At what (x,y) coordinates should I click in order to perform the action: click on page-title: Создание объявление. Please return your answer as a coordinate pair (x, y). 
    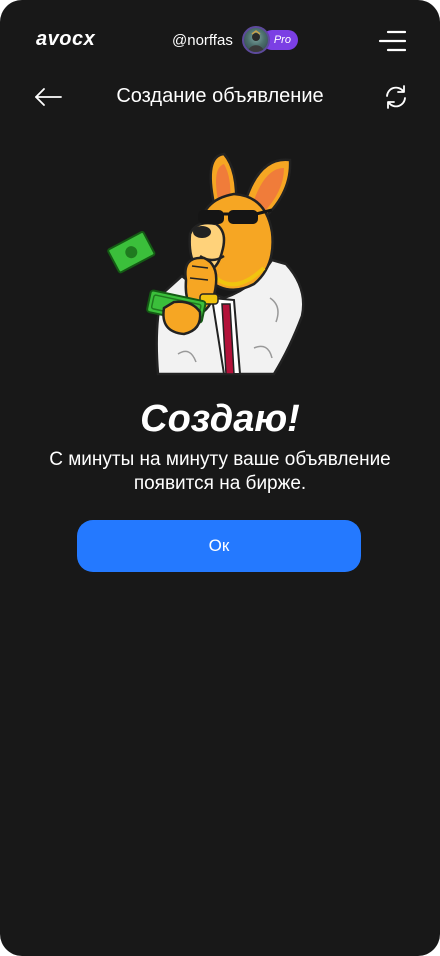
    Looking at the image, I should click on (220, 96).